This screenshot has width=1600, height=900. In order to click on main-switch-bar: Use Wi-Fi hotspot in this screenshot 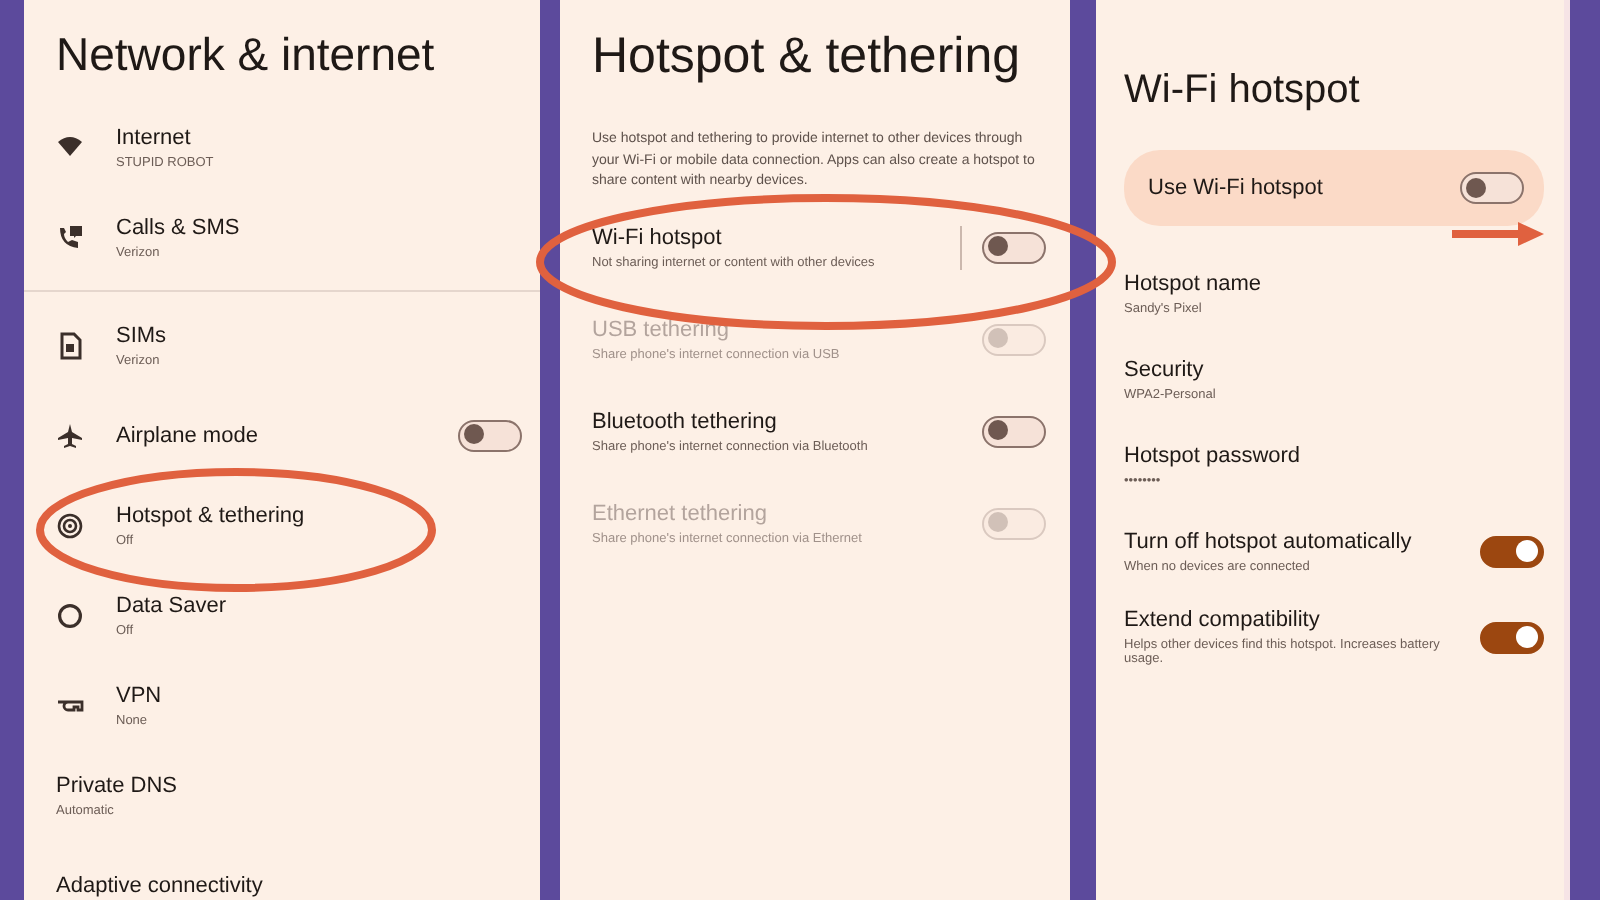, I will do `click(1334, 188)`.